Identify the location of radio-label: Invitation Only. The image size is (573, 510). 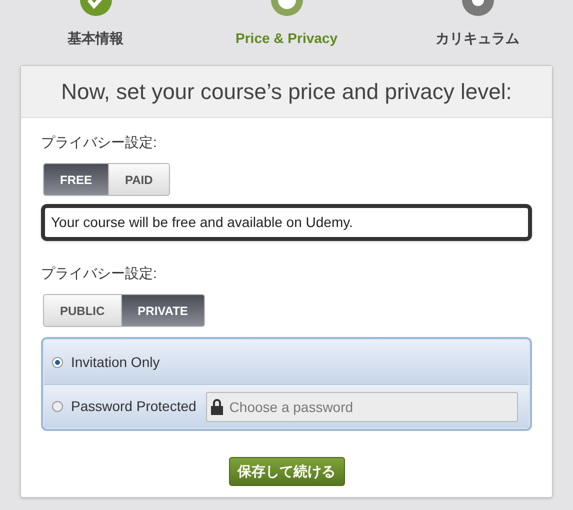
(115, 362).